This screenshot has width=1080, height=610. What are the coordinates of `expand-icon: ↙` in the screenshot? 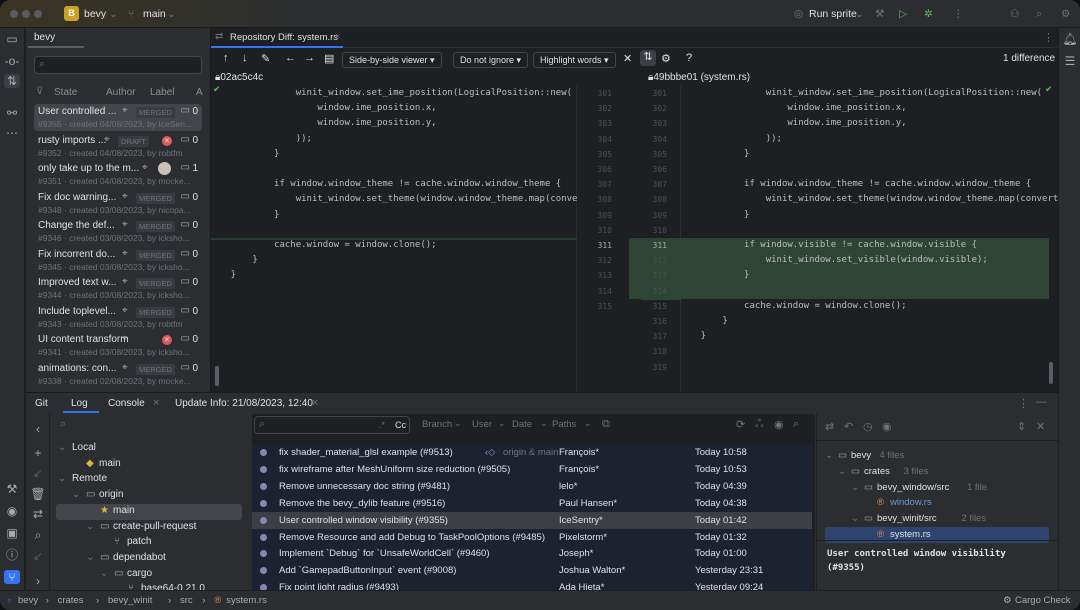 It's located at (38, 556).